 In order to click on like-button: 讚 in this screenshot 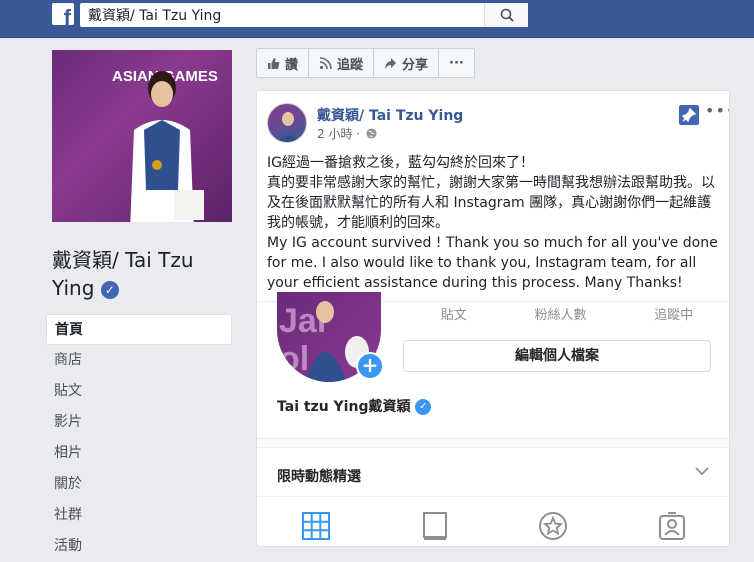, I will do `click(283, 63)`.